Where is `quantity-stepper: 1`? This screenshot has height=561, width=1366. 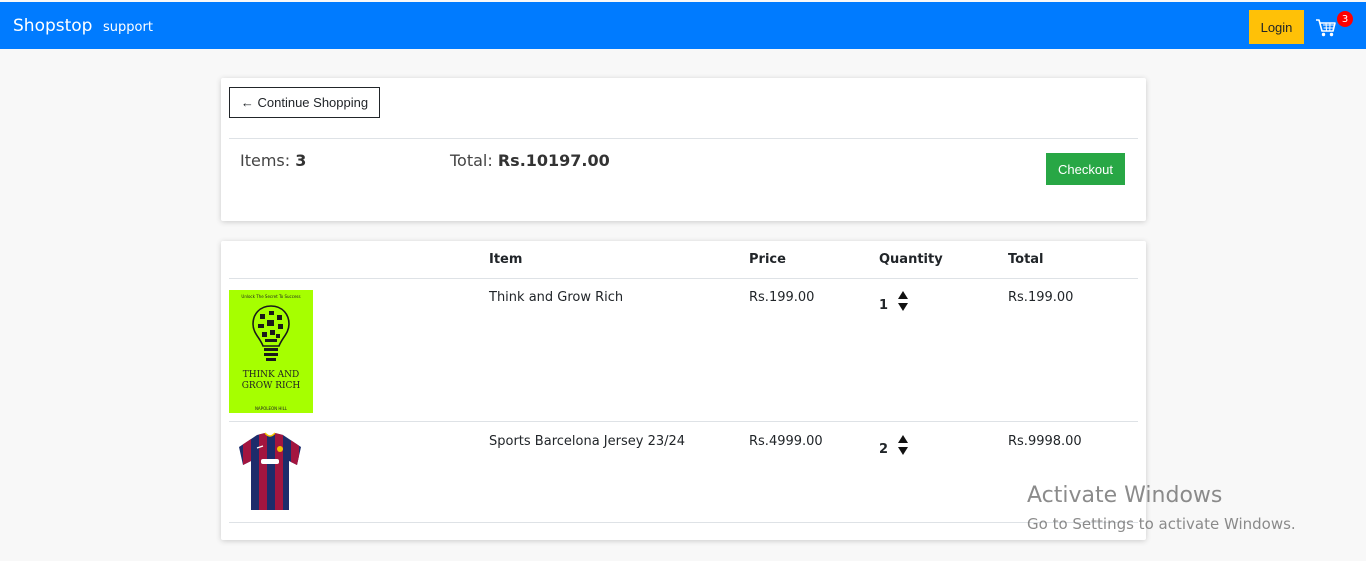 quantity-stepper: 1 is located at coordinates (899, 302).